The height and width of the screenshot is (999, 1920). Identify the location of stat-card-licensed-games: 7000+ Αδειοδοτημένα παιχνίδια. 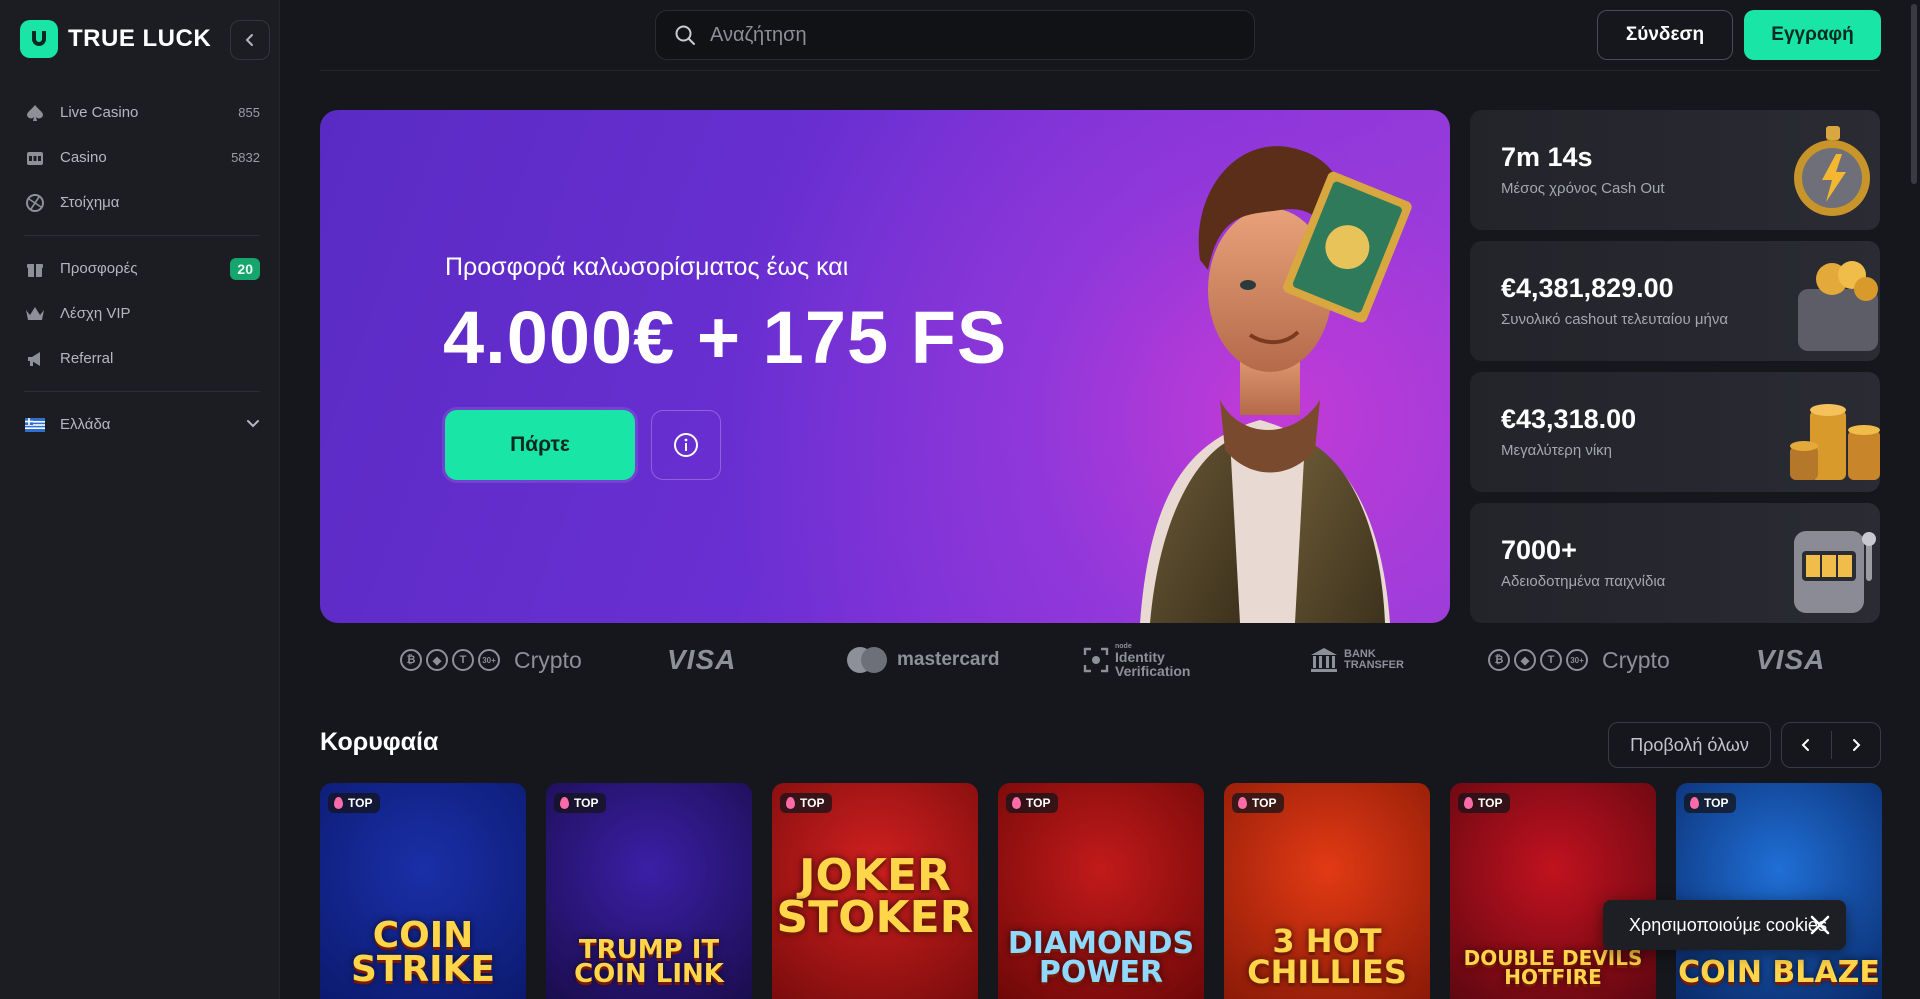
(1675, 563).